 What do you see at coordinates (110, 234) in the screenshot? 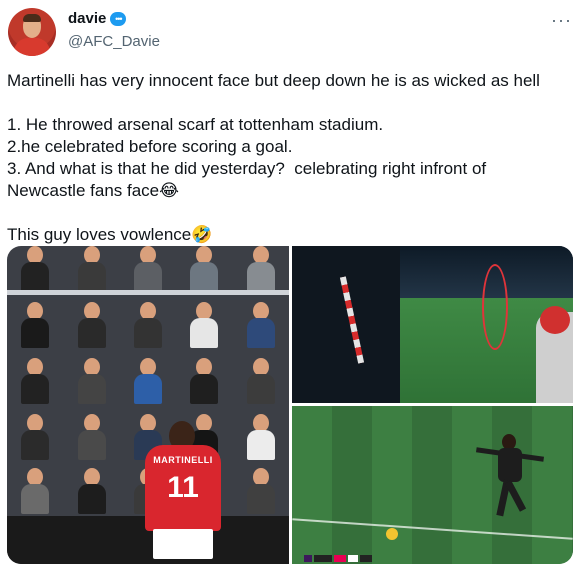
I see `tweet-line: This guy loves vowlence🤣` at bounding box center [110, 234].